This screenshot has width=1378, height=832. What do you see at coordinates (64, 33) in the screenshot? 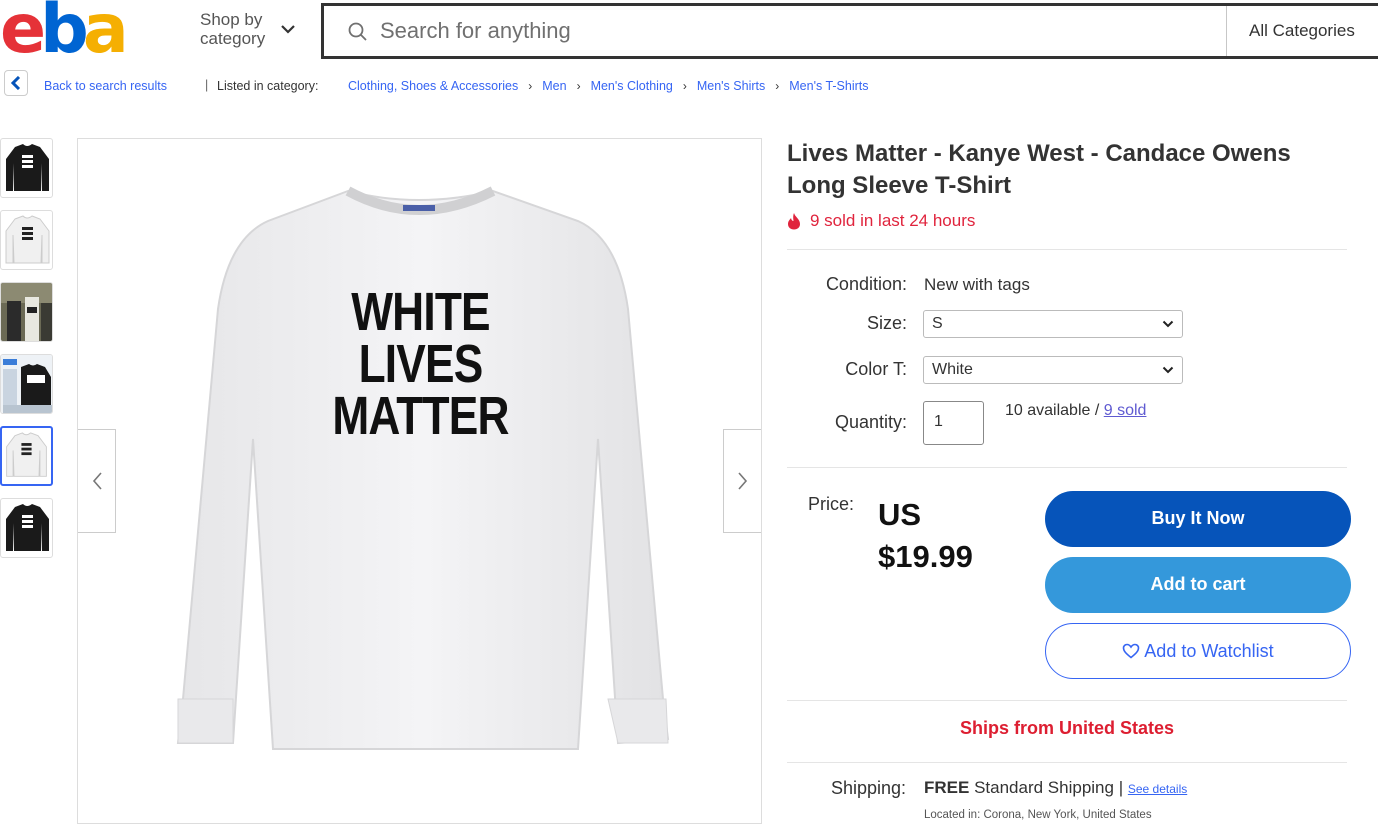
I see `logo-letter-b: b` at bounding box center [64, 33].